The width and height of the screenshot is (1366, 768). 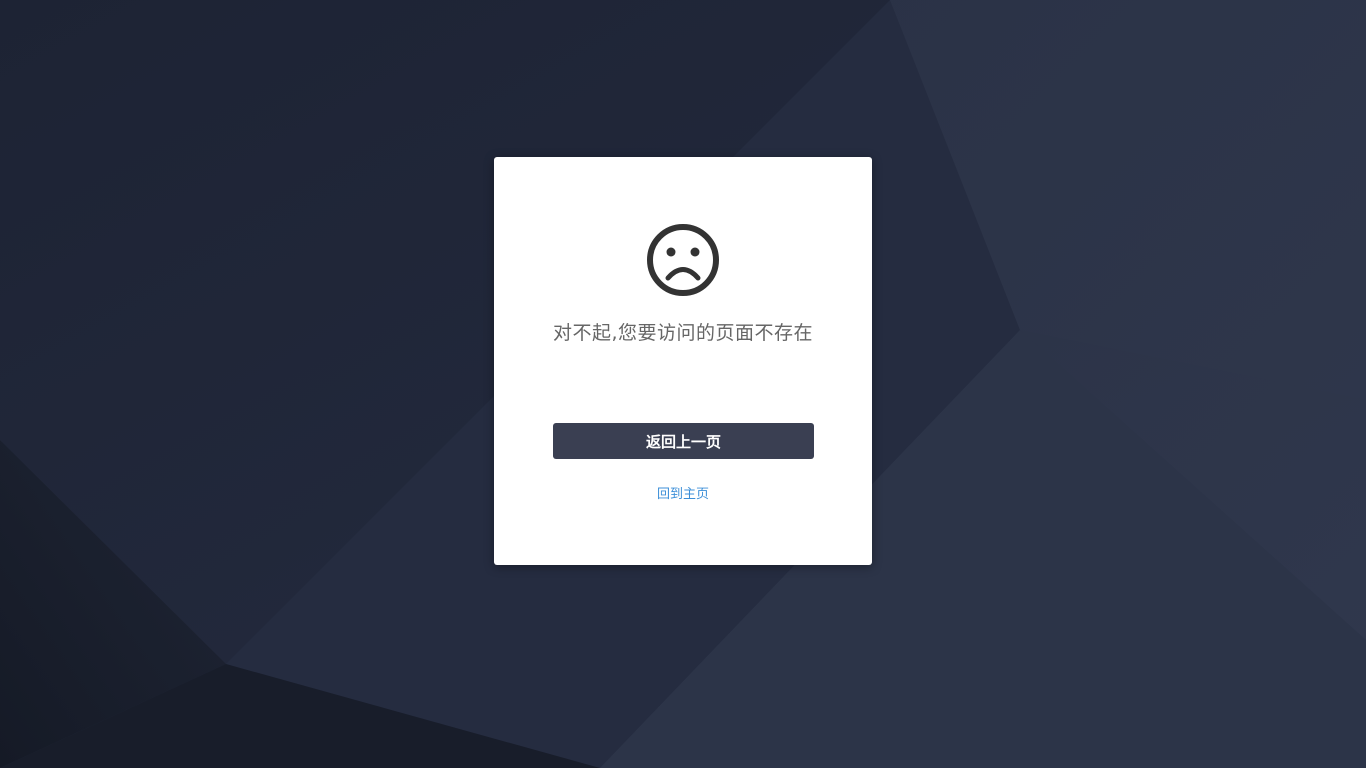 What do you see at coordinates (683, 441) in the screenshot?
I see `go-back-button: 返回上一页` at bounding box center [683, 441].